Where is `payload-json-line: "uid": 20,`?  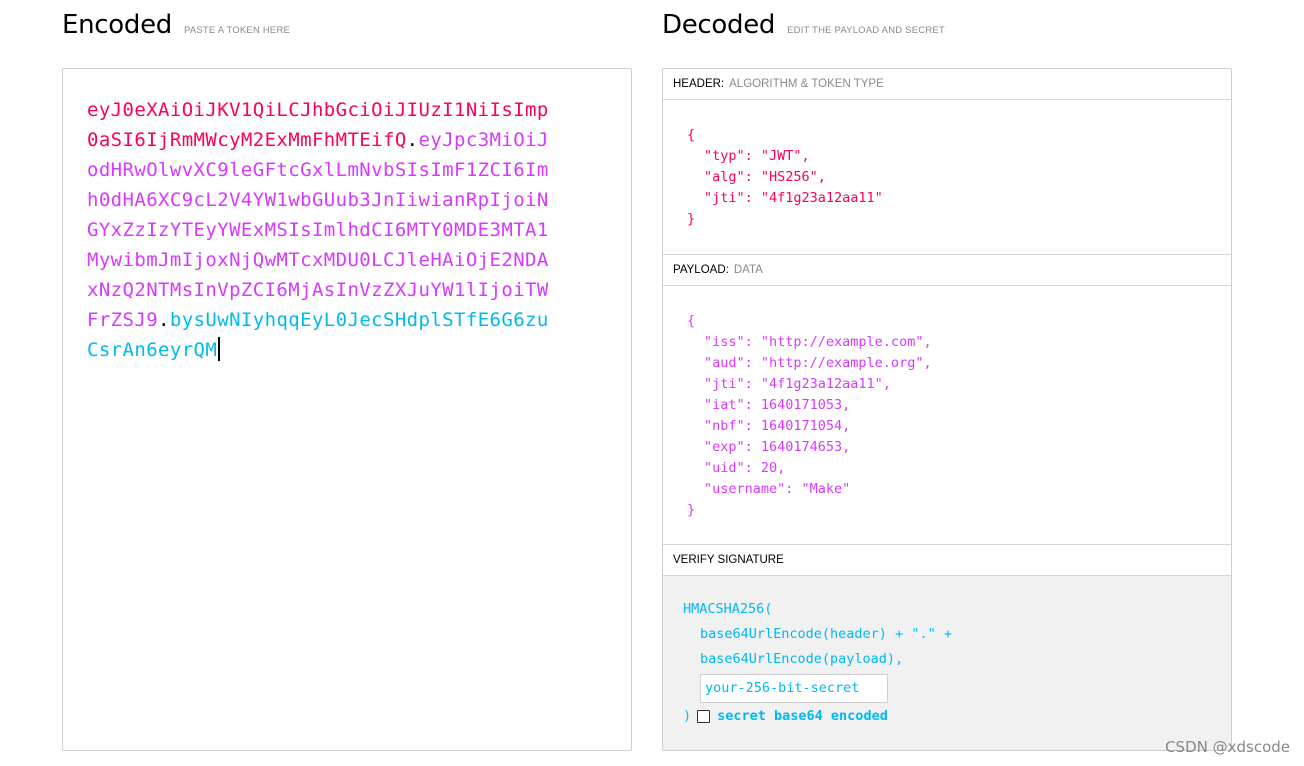
payload-json-line: "uid": 20, is located at coordinates (745, 468).